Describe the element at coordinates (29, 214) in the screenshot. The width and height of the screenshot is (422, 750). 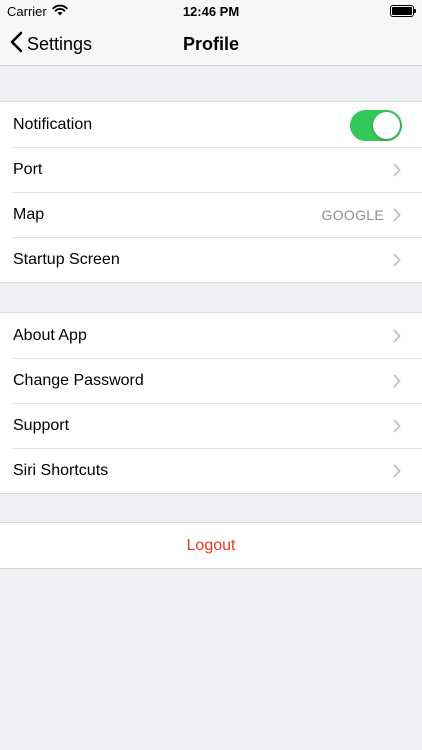
I see `map-label: Map` at that location.